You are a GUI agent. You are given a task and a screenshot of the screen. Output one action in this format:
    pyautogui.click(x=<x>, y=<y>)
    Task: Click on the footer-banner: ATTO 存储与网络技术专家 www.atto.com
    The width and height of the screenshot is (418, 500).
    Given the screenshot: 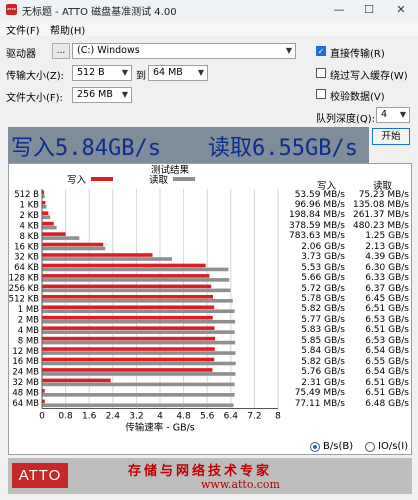 What is the action you would take?
    pyautogui.click(x=210, y=476)
    